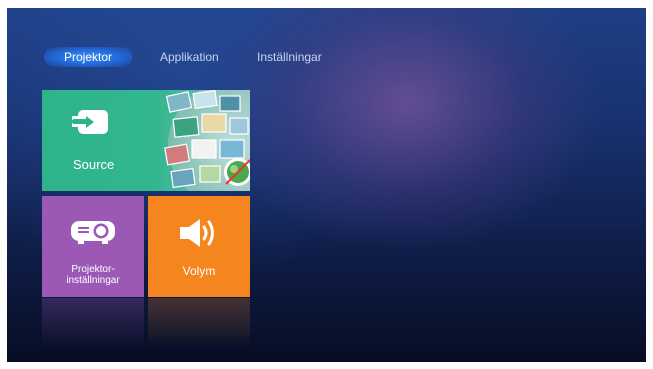 The image size is (653, 369). What do you see at coordinates (146, 140) in the screenshot?
I see `source-tile: Source` at bounding box center [146, 140].